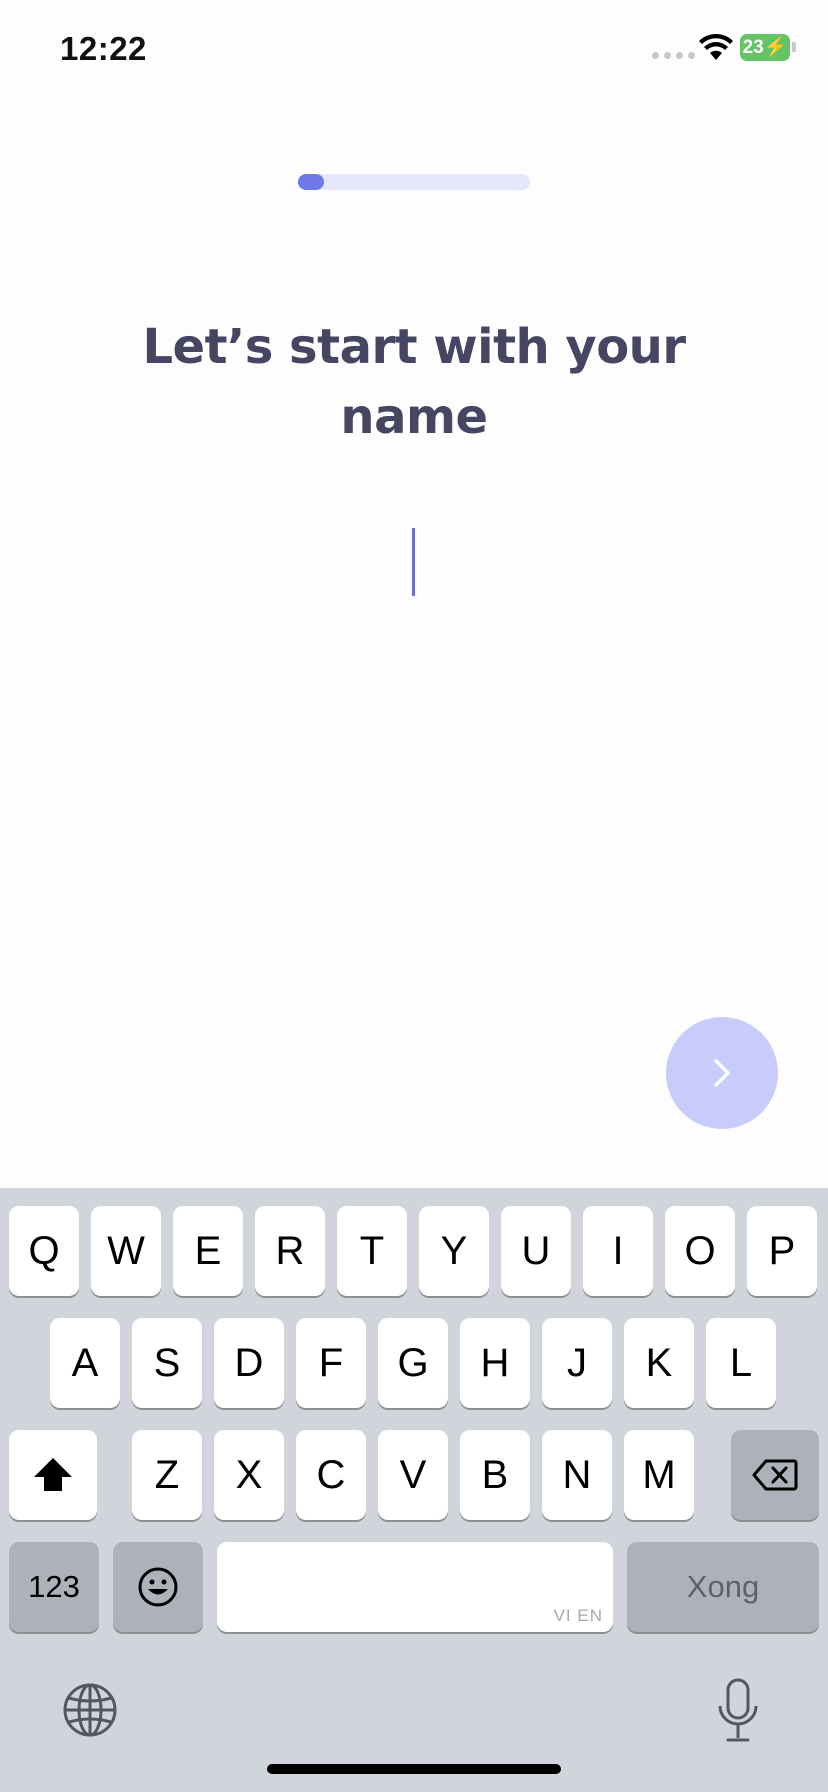  I want to click on key-y: Y, so click(454, 1251).